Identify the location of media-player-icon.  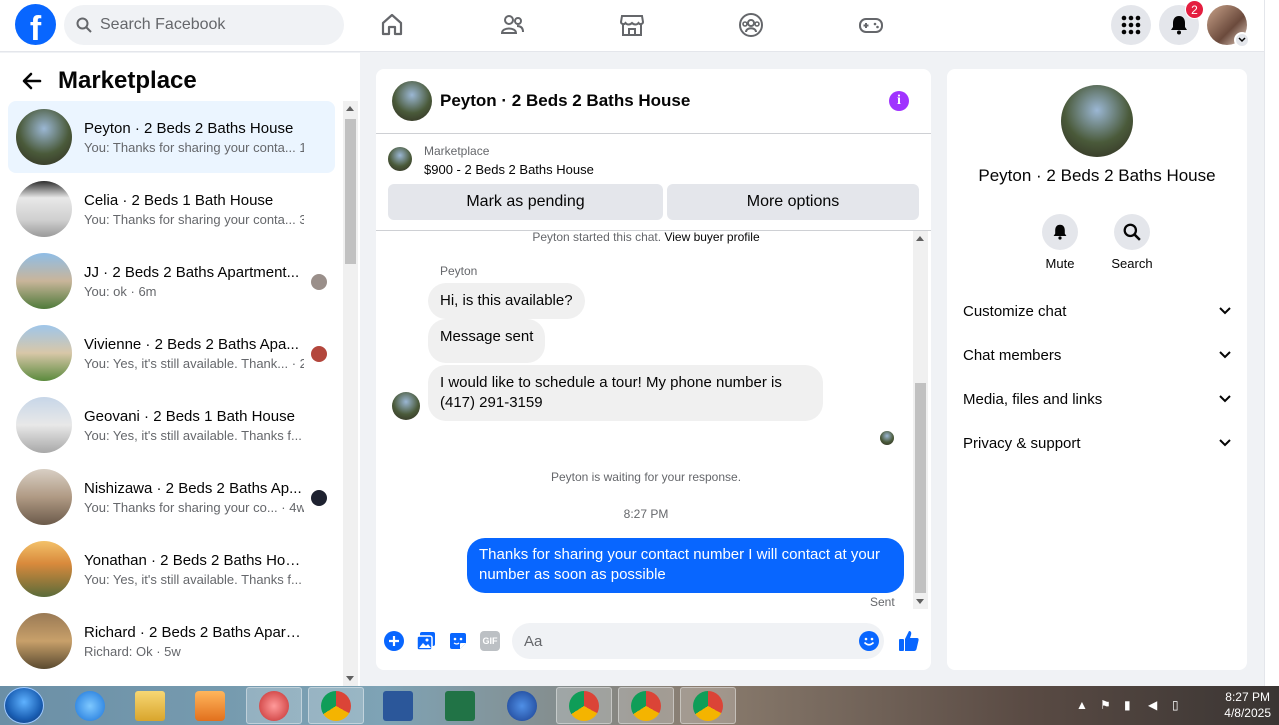
(210, 705).